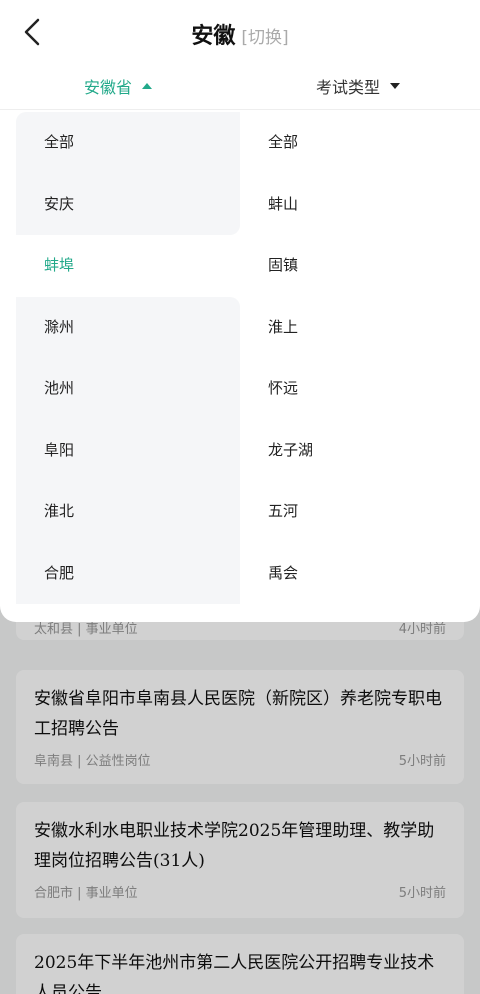 This screenshot has height=994, width=480. I want to click on city-option: 安庆, so click(128, 204).